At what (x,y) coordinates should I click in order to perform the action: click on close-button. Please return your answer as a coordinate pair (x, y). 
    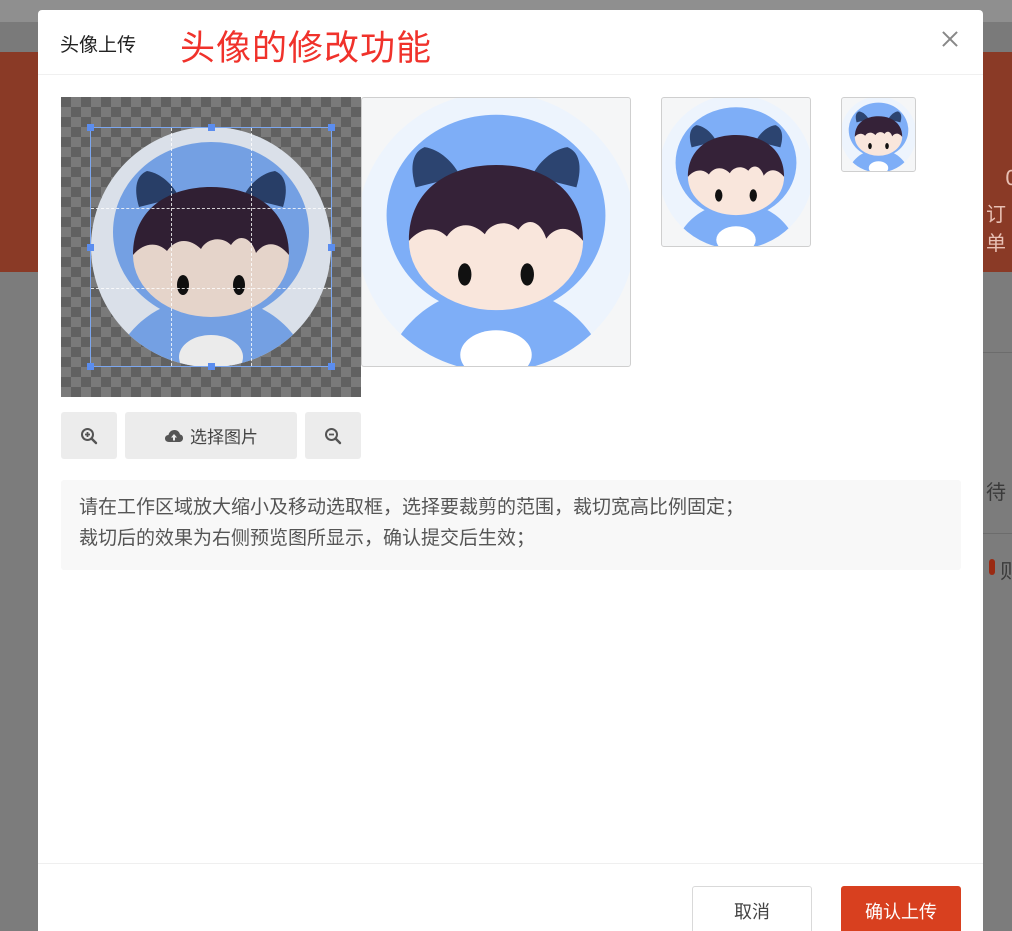
    Looking at the image, I should click on (950, 39).